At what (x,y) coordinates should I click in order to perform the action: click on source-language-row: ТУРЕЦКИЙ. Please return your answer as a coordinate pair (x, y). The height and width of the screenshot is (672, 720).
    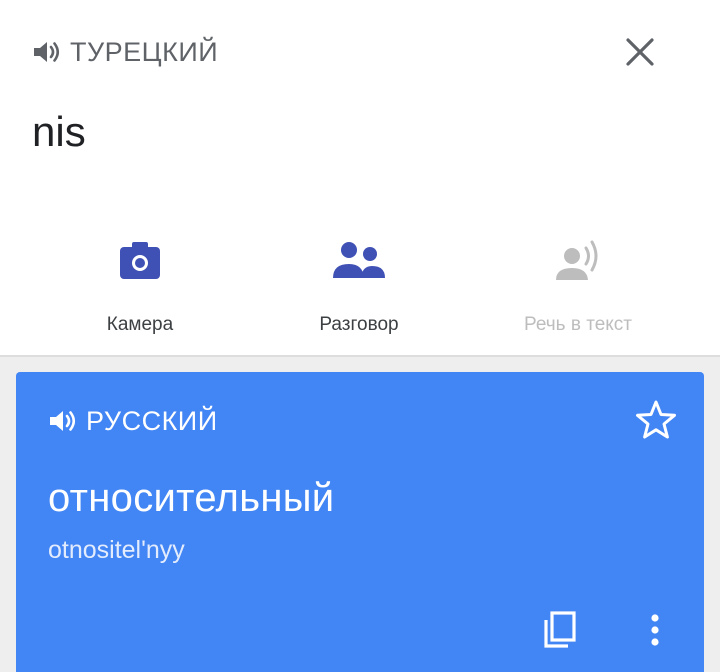
    Looking at the image, I should click on (125, 52).